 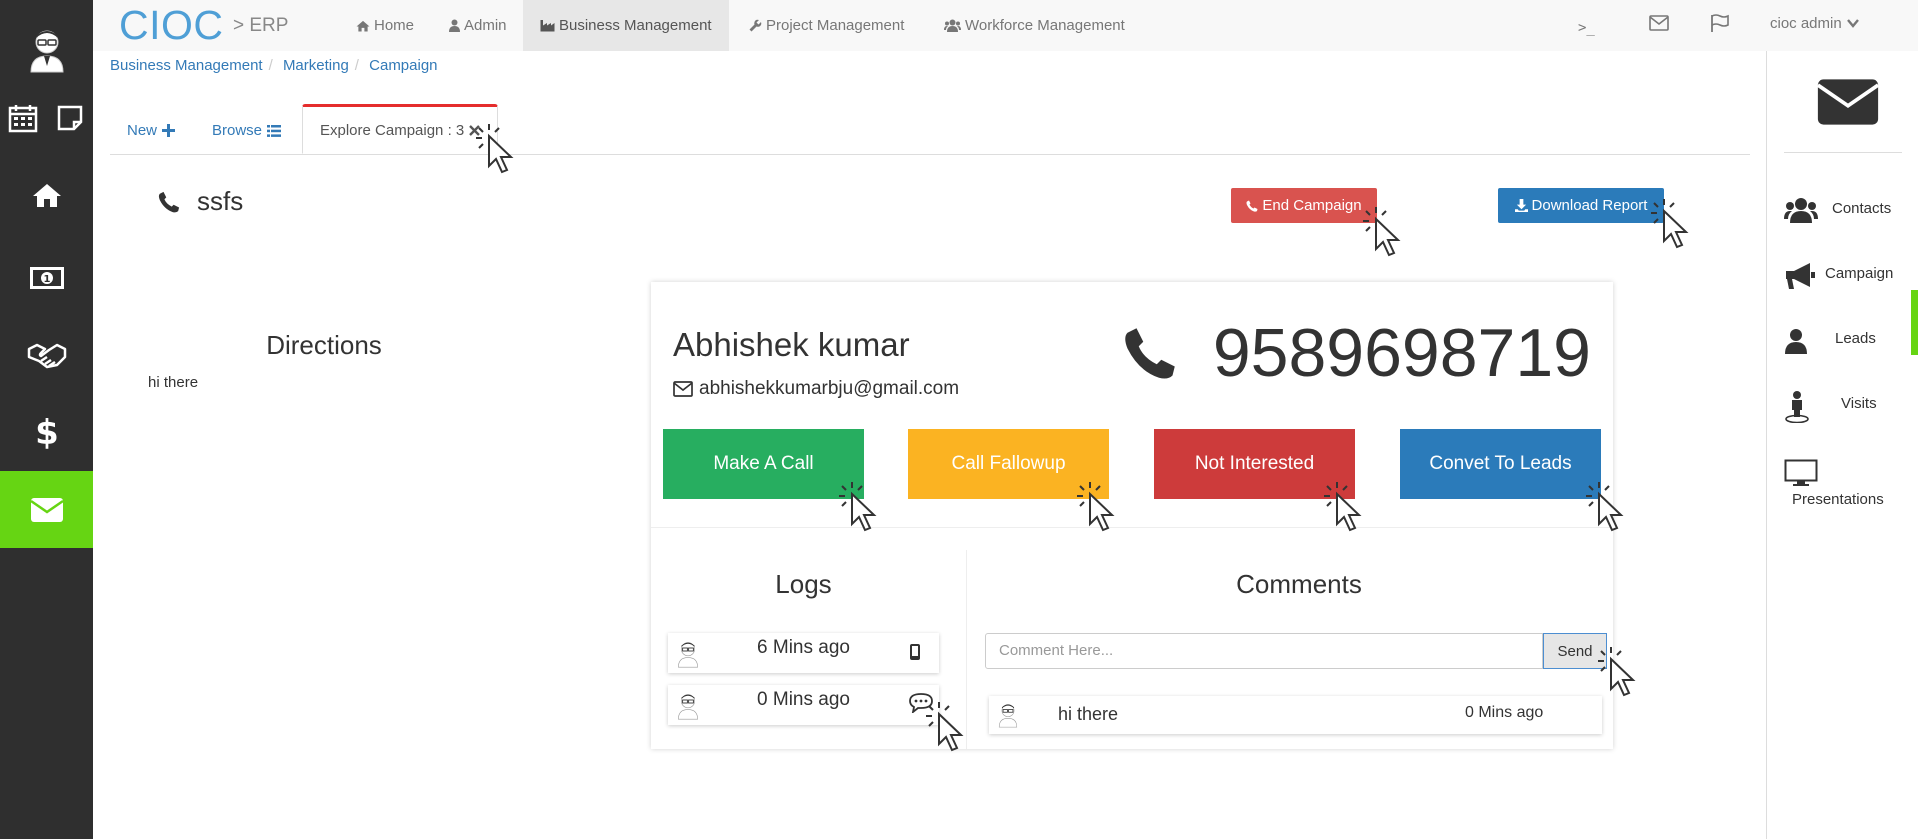 What do you see at coordinates (392, 130) in the screenshot?
I see `tab-explore-campaign-label: Explore Campaign : 3` at bounding box center [392, 130].